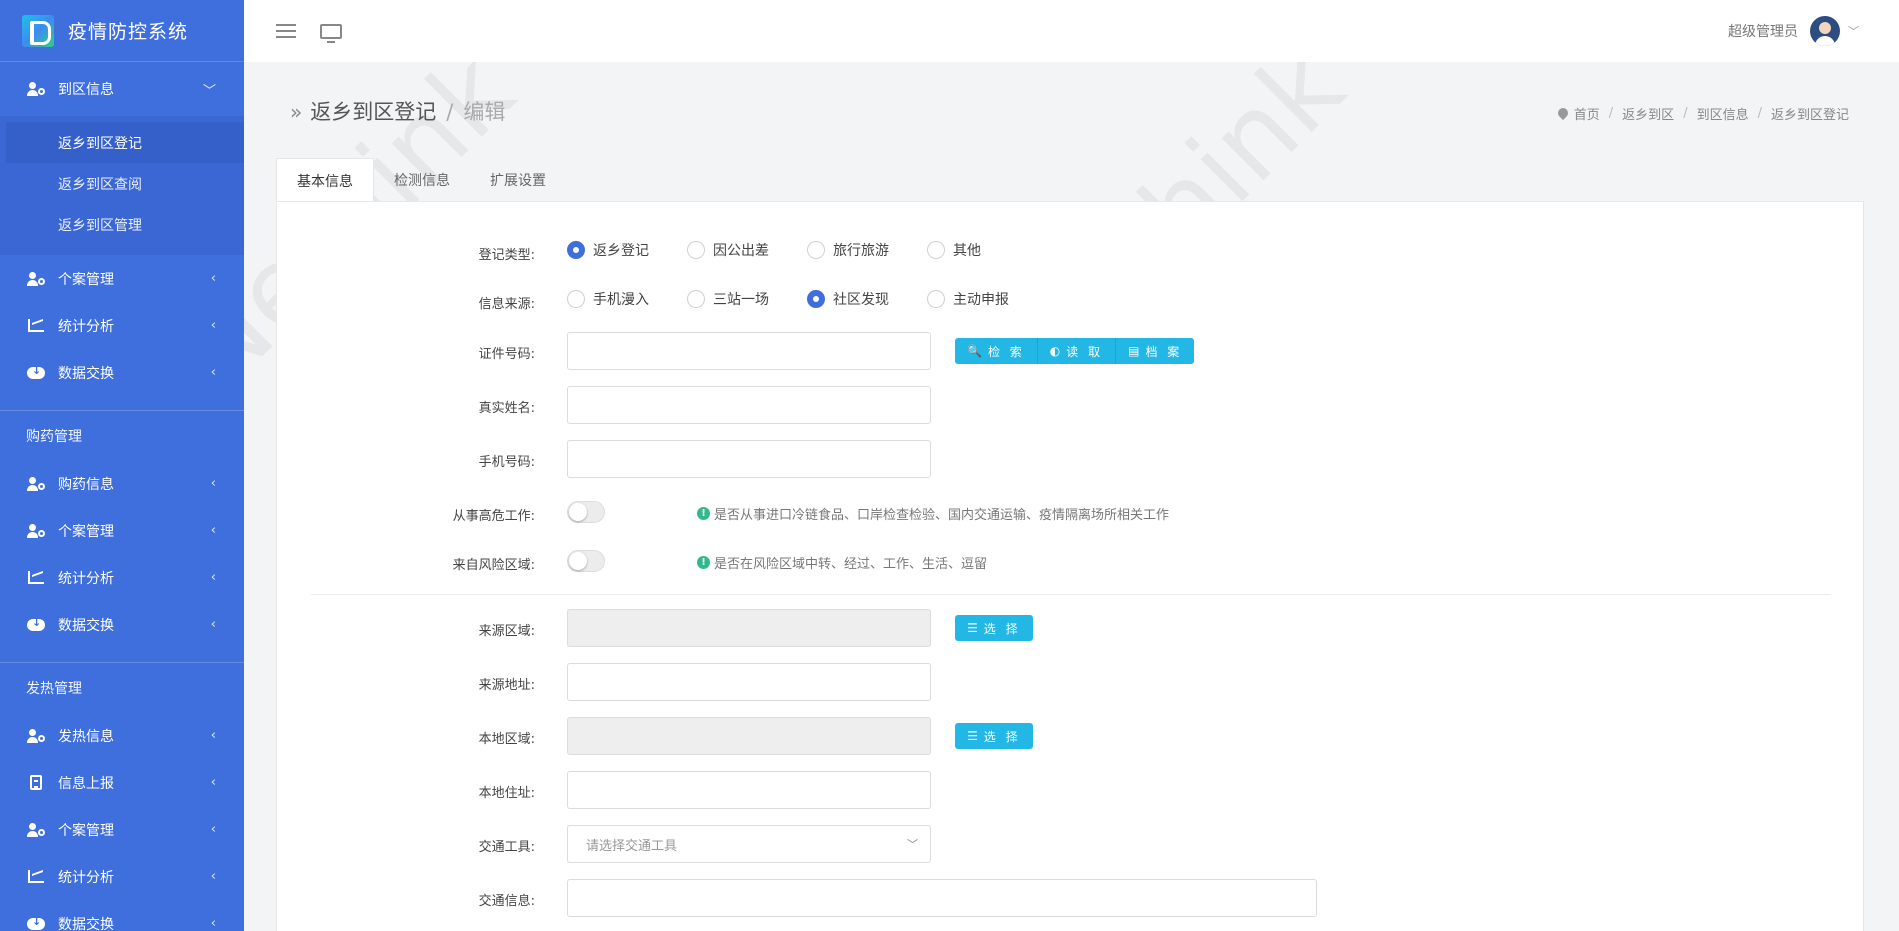 This screenshot has height=931, width=1899. Describe the element at coordinates (122, 89) in the screenshot. I see `nav-item-arrival-info: 到区信息 ﹀` at that location.